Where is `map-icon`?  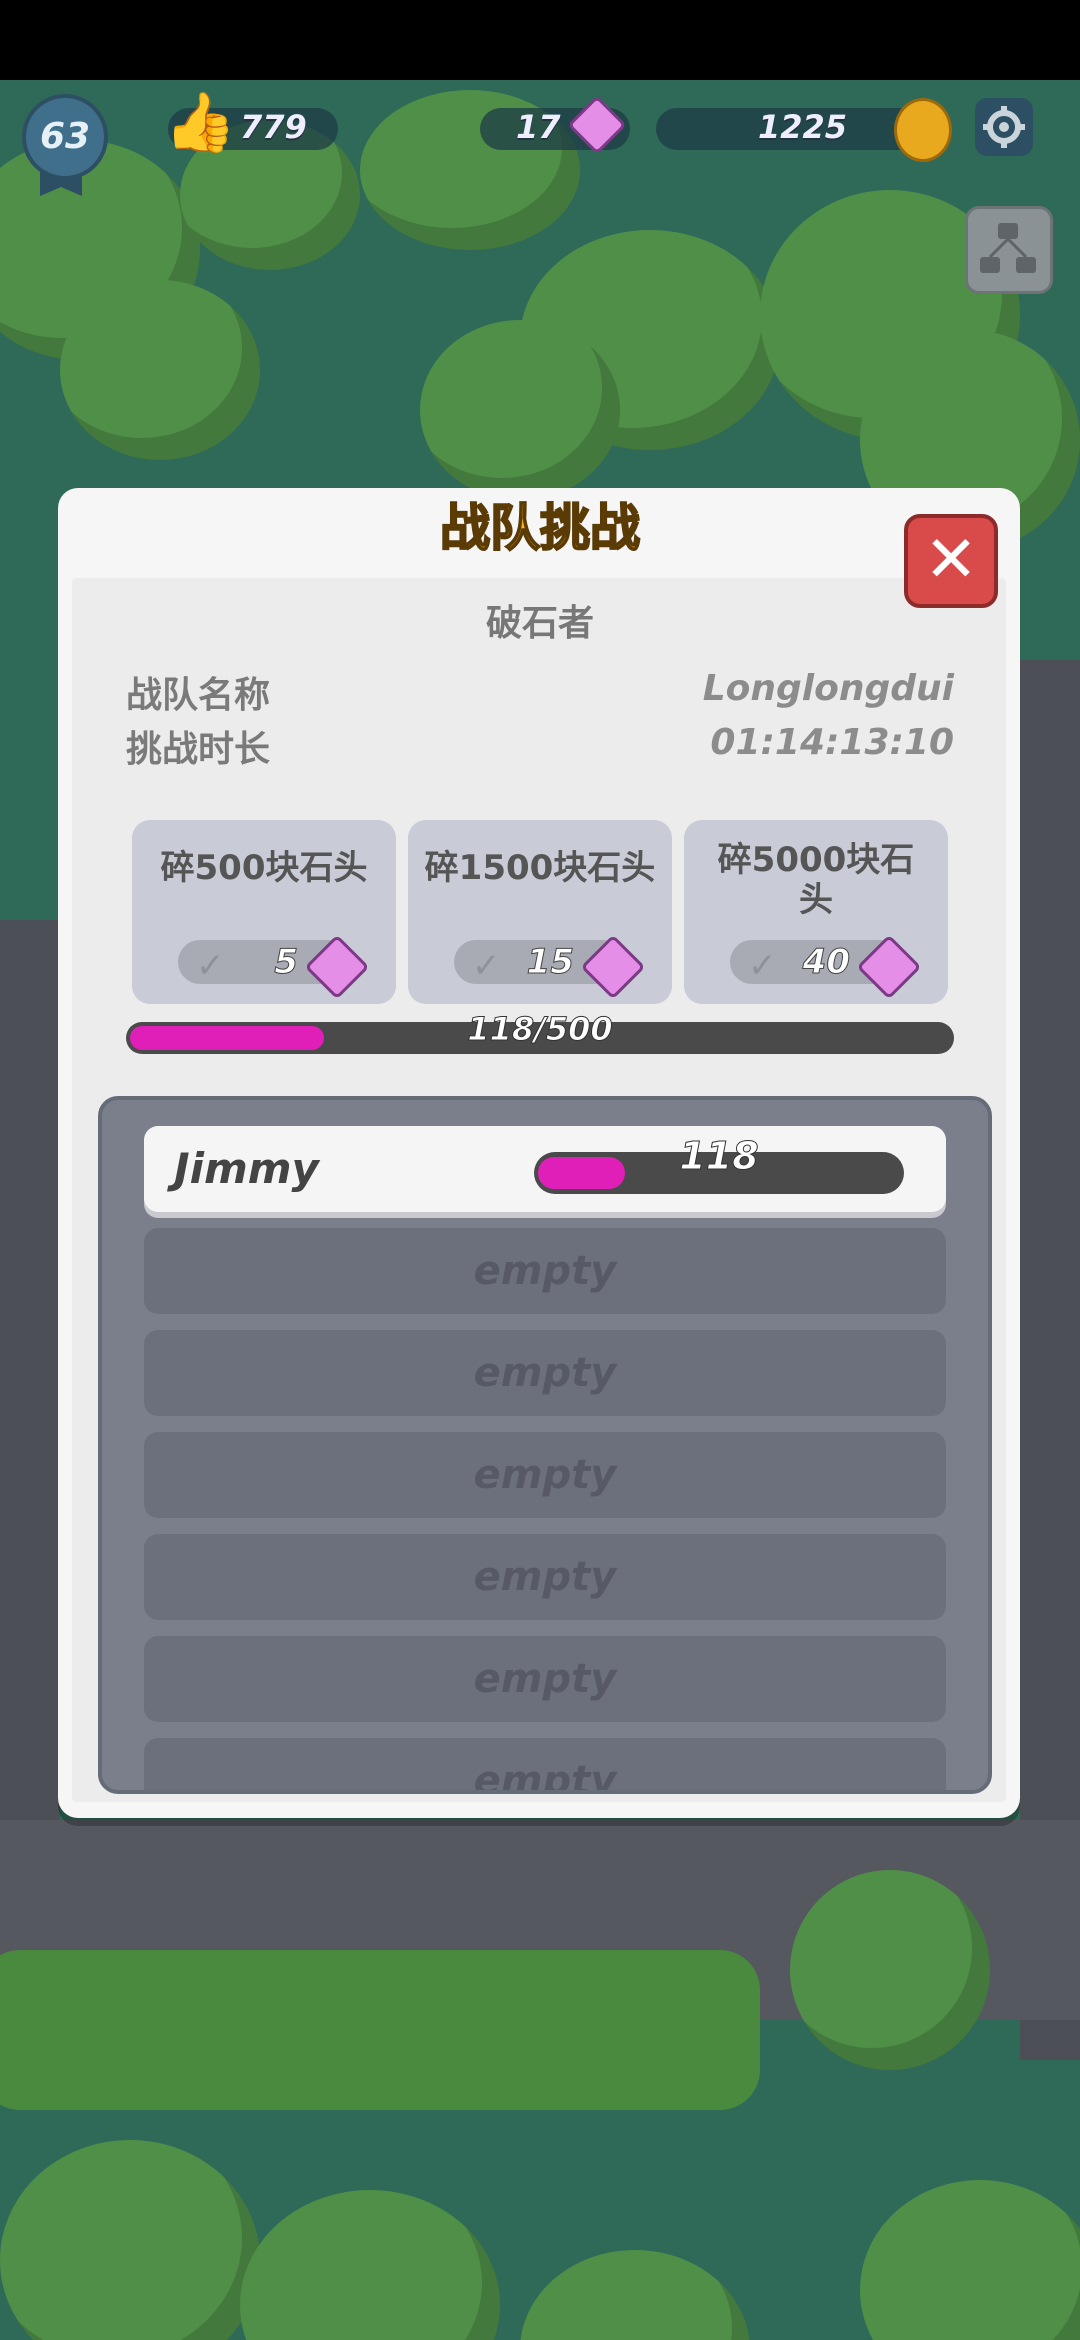 map-icon is located at coordinates (1008, 248).